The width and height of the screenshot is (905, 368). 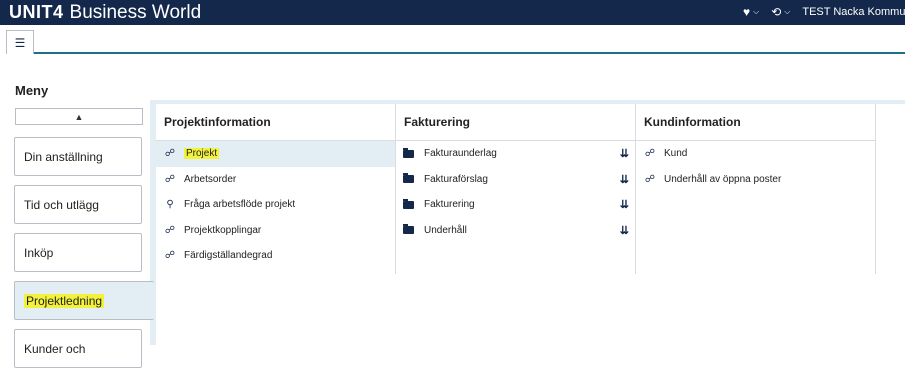 I want to click on list-icon: ☰, so click(x=20, y=42).